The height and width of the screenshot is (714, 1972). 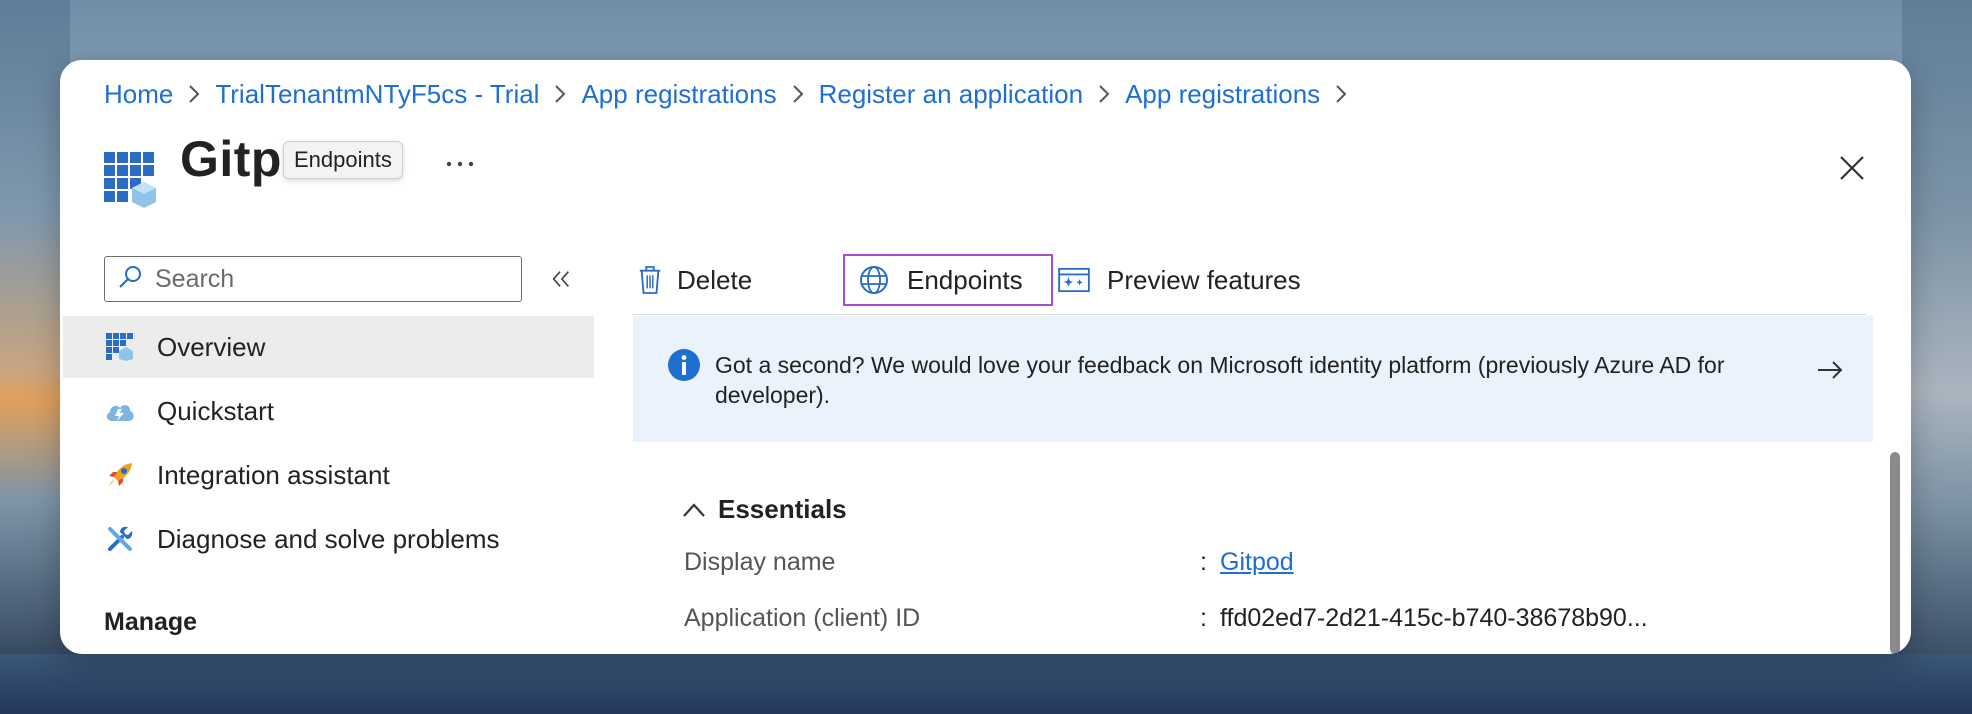 I want to click on close-button, so click(x=1852, y=168).